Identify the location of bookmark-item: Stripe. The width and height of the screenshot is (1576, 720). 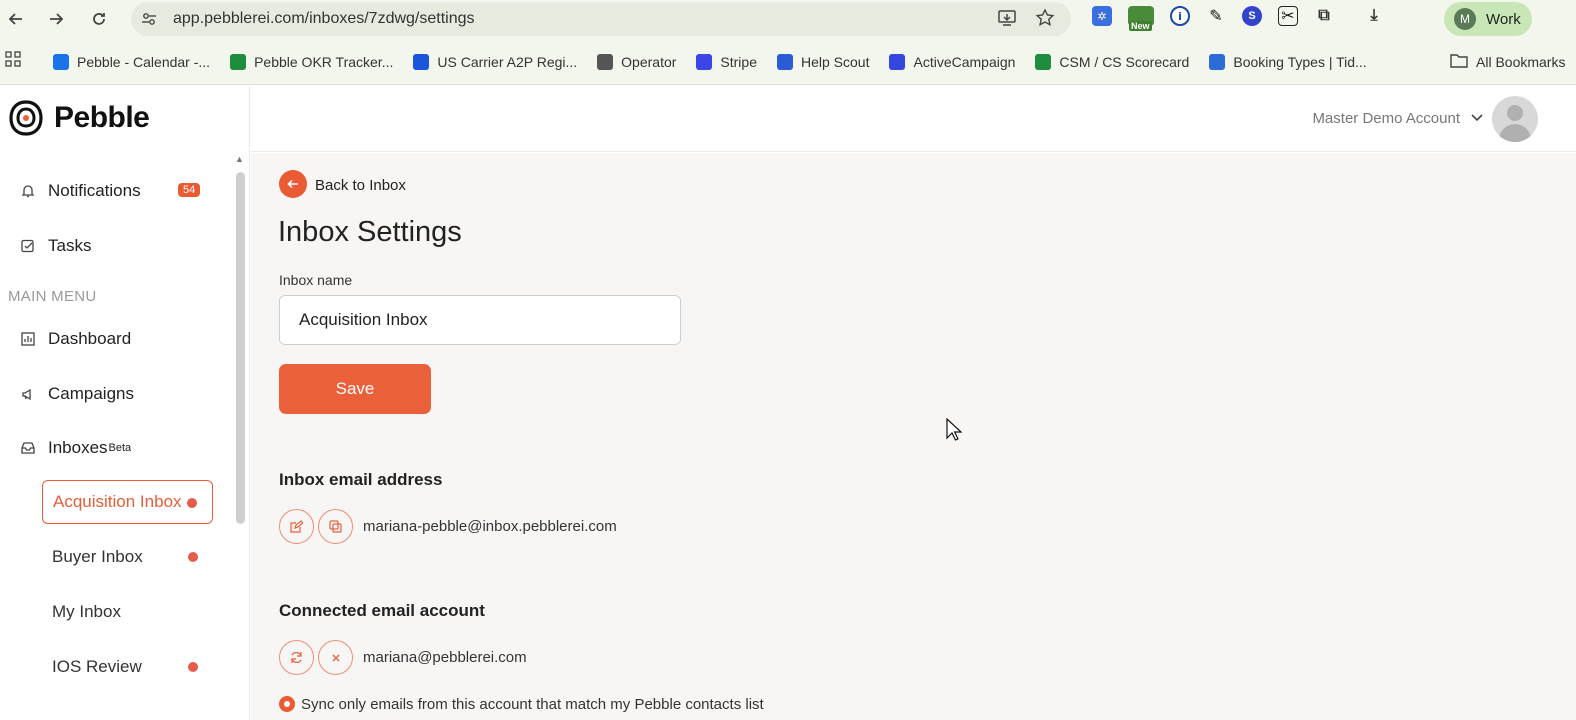
(726, 61).